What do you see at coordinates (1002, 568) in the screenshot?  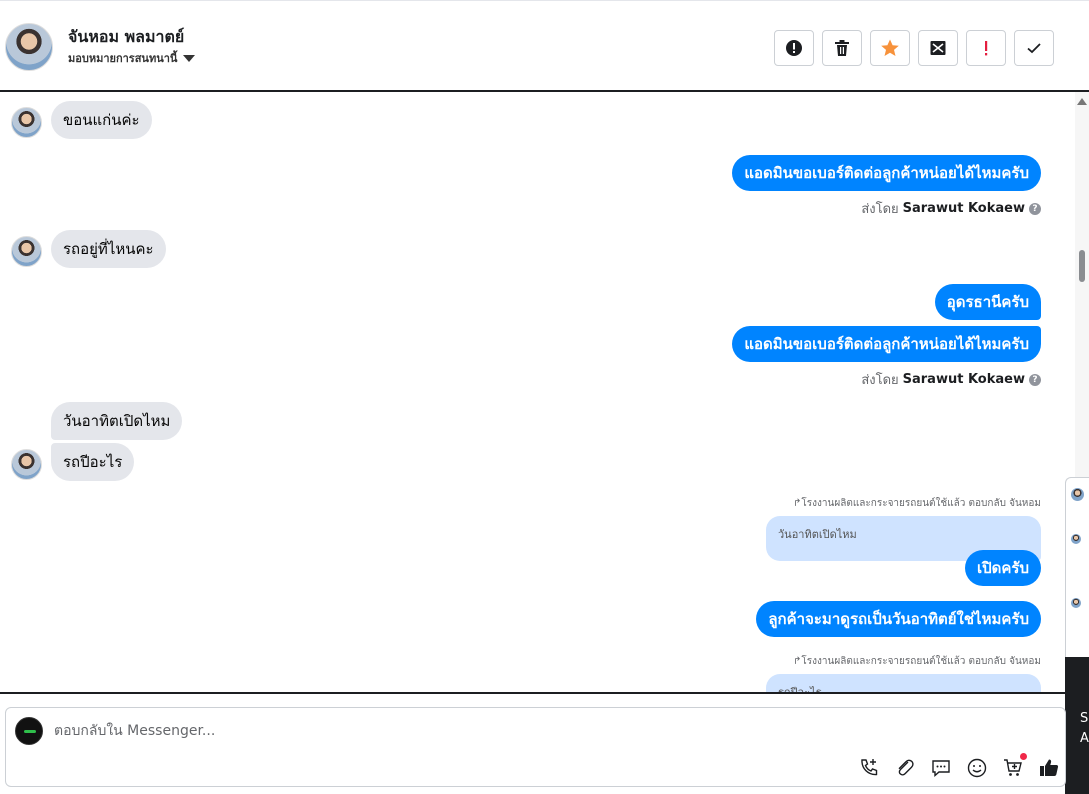 I see `outgoing-message: เปิดครับ` at bounding box center [1002, 568].